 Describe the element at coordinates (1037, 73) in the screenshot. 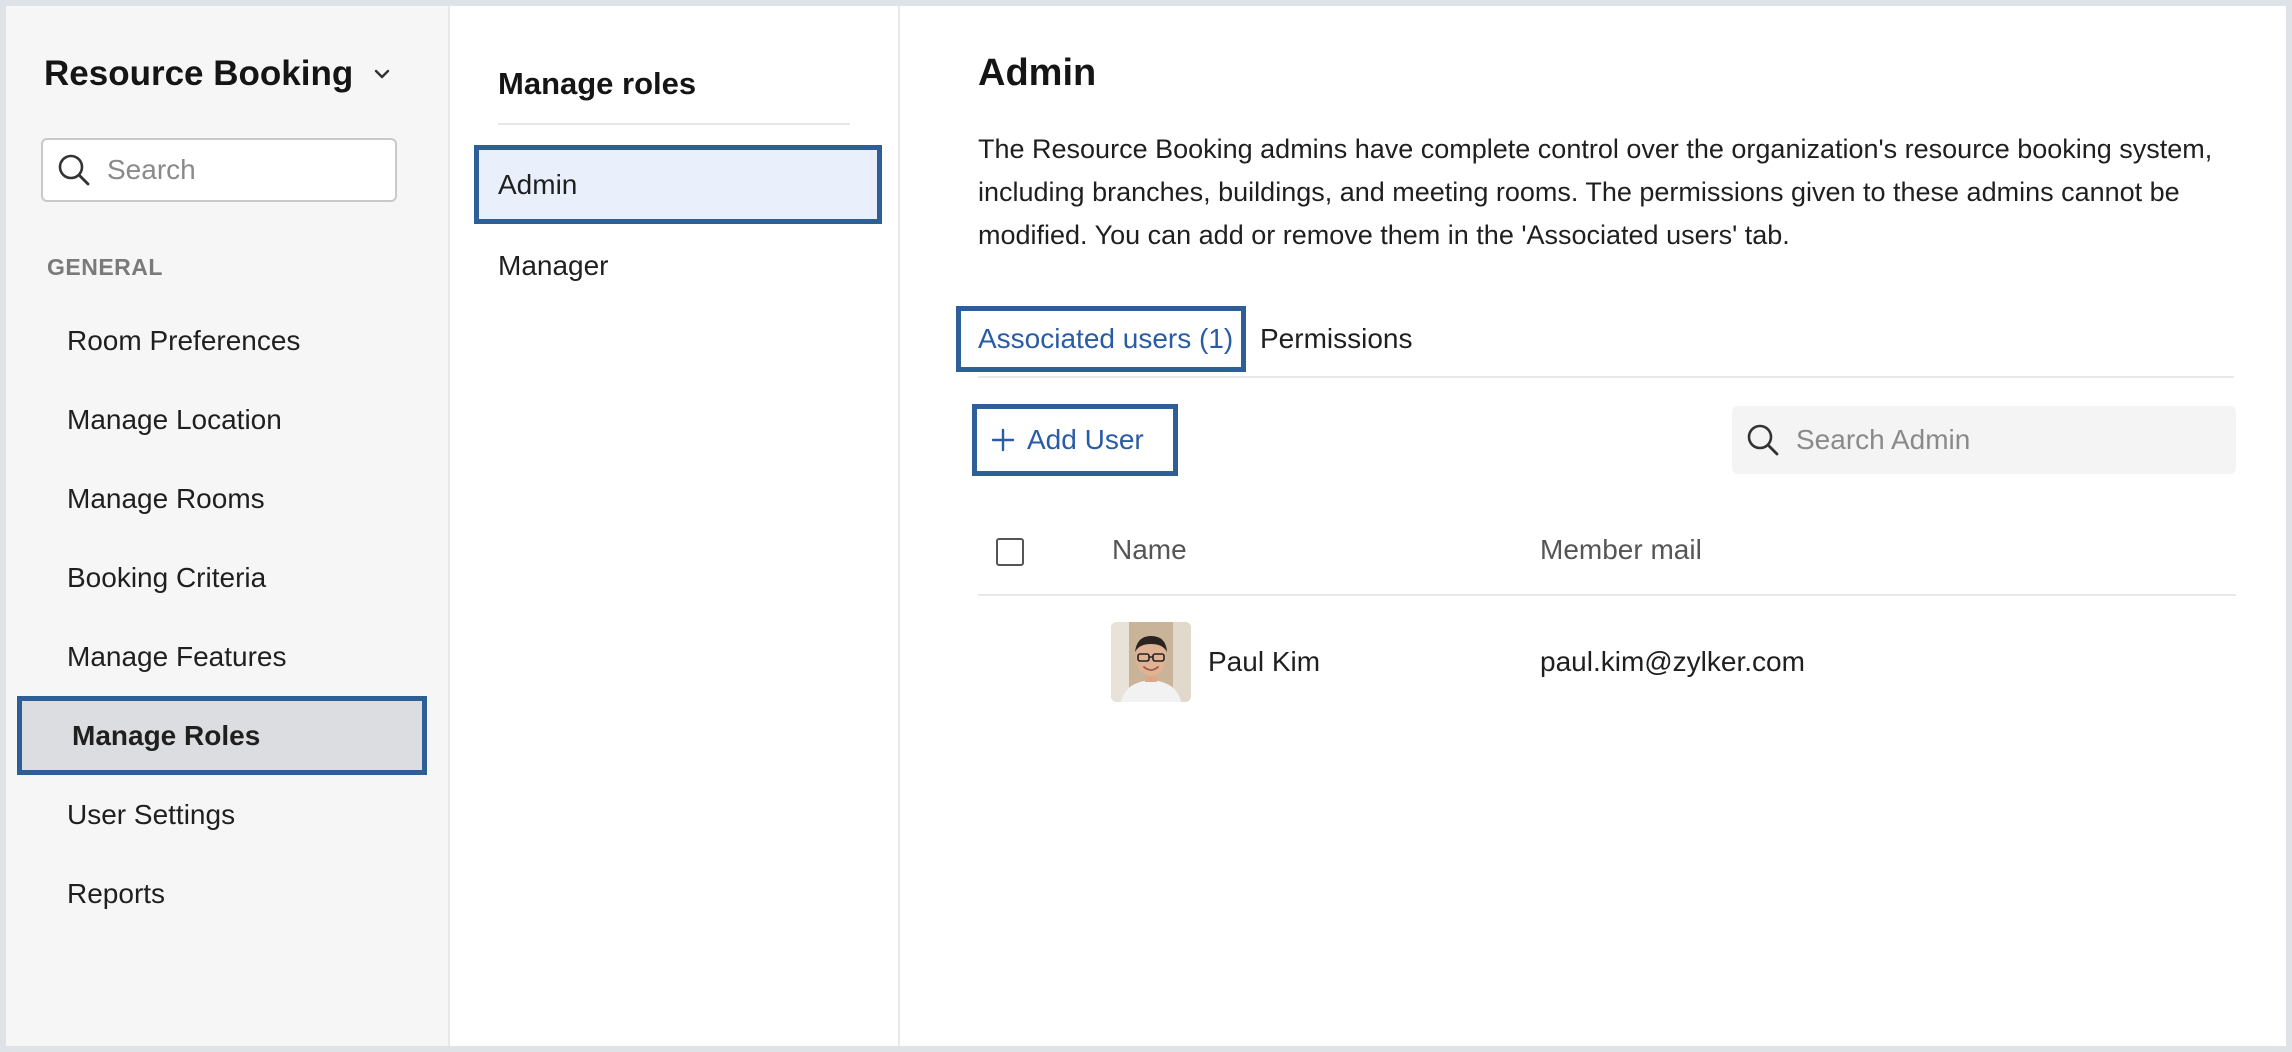

I see `page-title: Admin` at that location.